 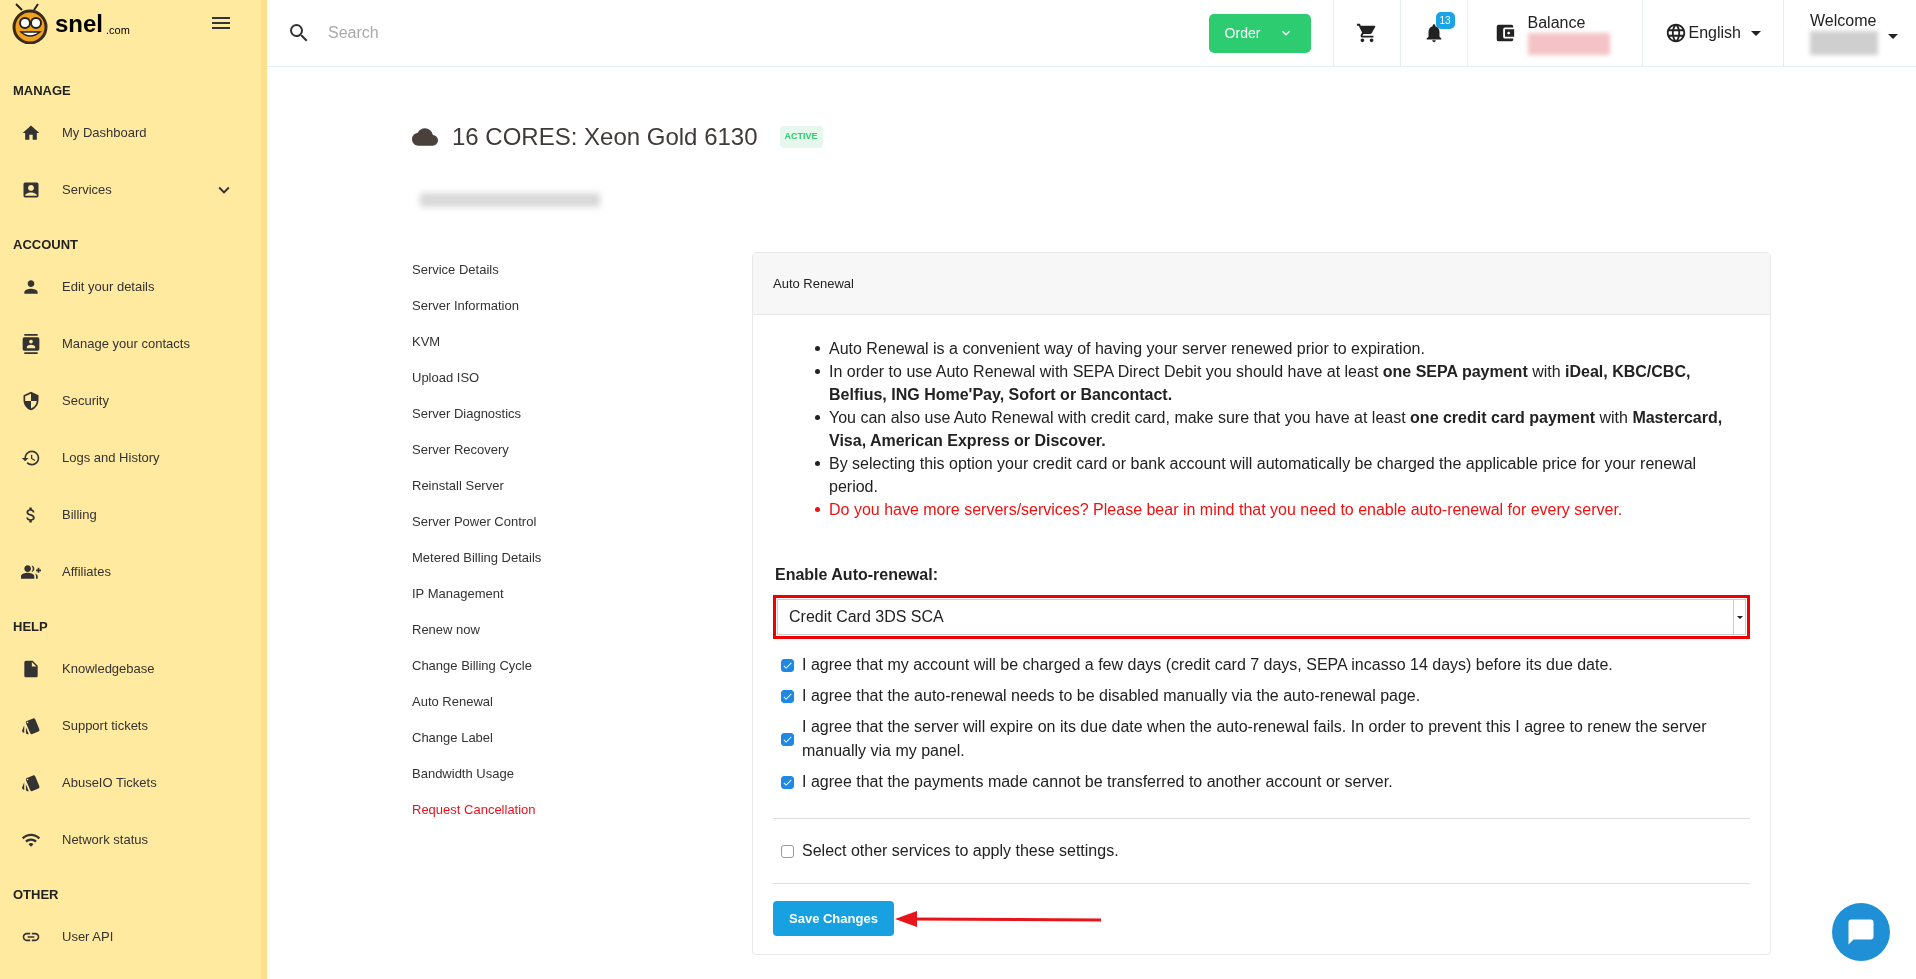 What do you see at coordinates (582, 666) in the screenshot?
I see `subnav-link: Change Billing Cycle` at bounding box center [582, 666].